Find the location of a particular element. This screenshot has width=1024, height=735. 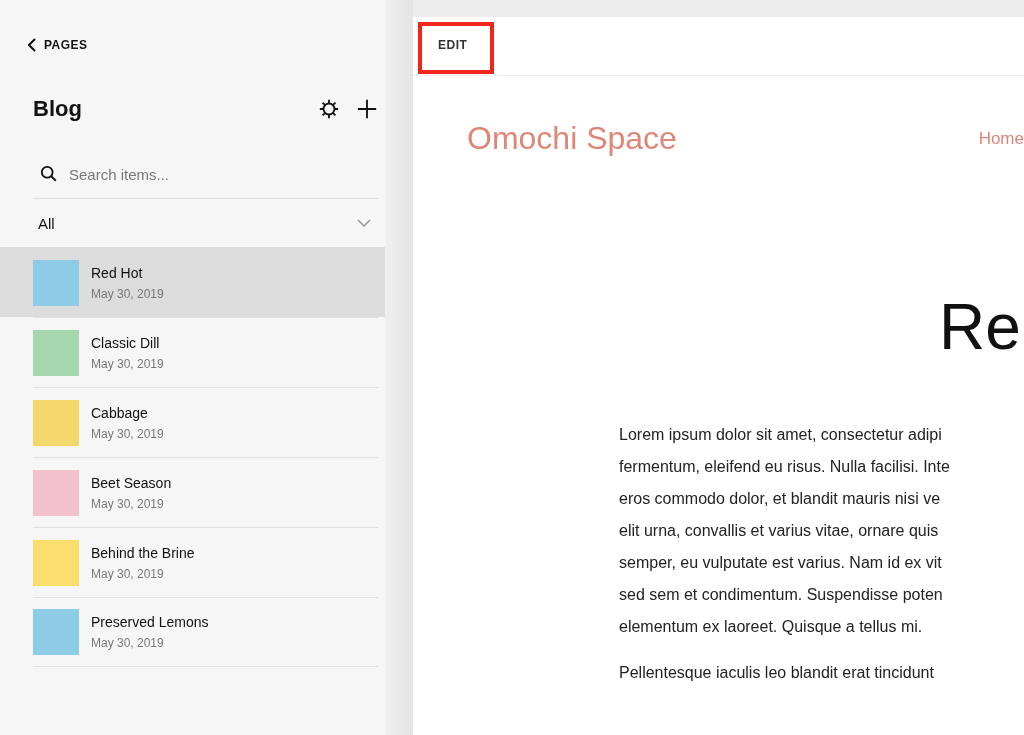

page-title: Re is located at coordinates (980, 327).